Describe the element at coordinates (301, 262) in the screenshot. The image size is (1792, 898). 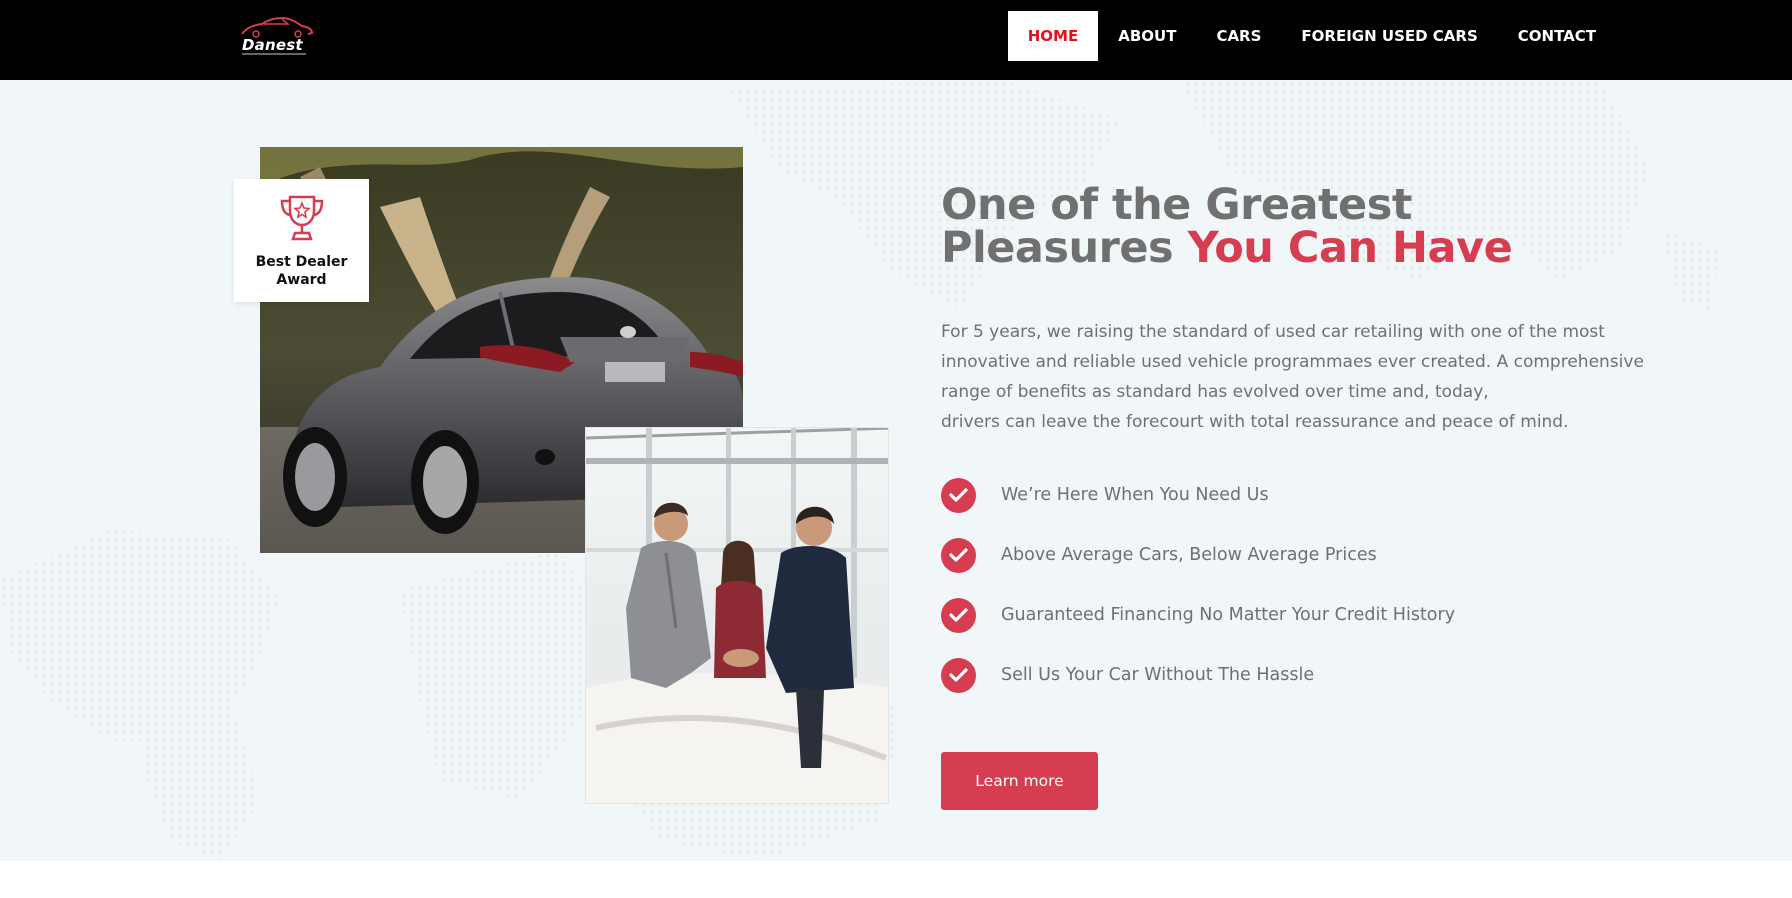
I see `award-line-1: Best Dealer` at that location.